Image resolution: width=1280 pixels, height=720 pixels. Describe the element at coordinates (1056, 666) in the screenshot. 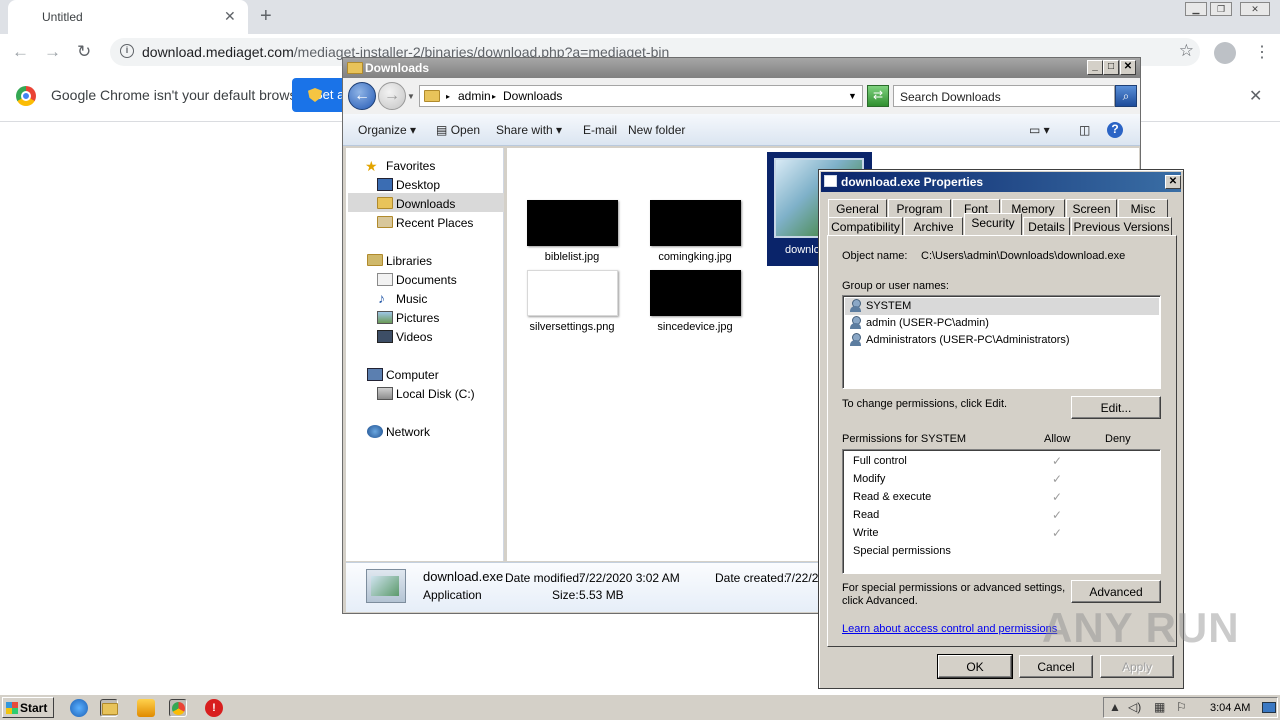

I see `cancel-button: Cancel` at that location.